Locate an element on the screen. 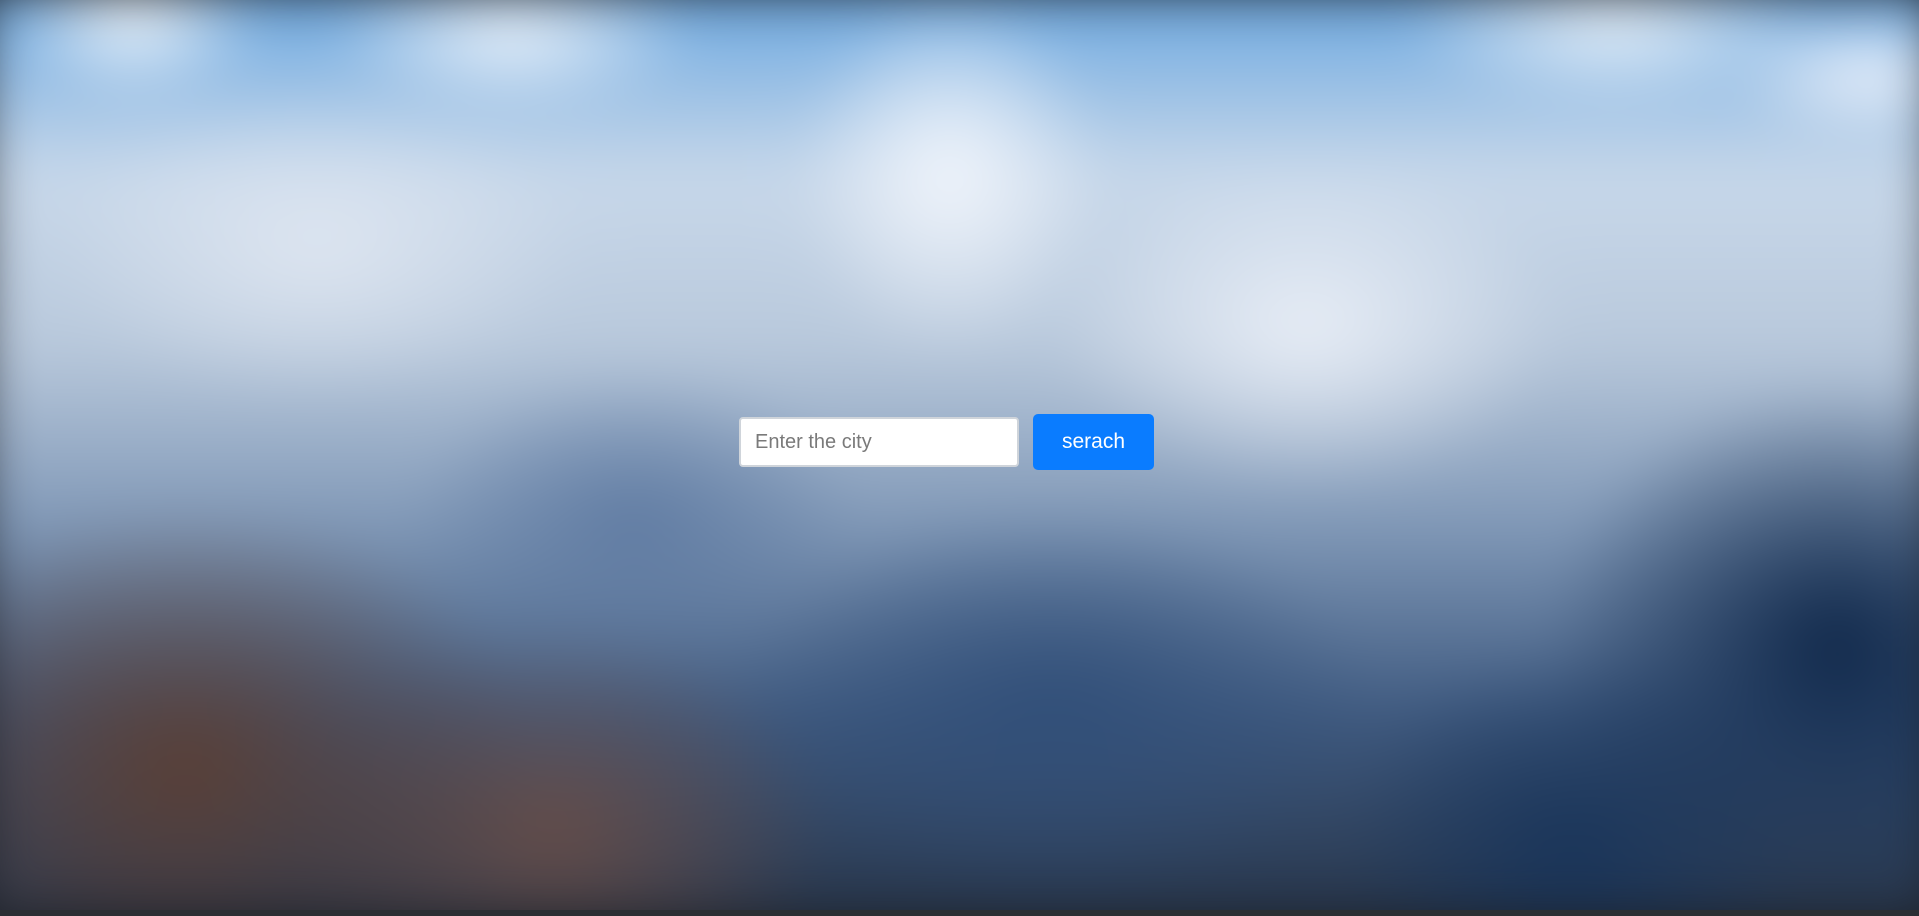 This screenshot has width=1919, height=916. city-input is located at coordinates (879, 442).